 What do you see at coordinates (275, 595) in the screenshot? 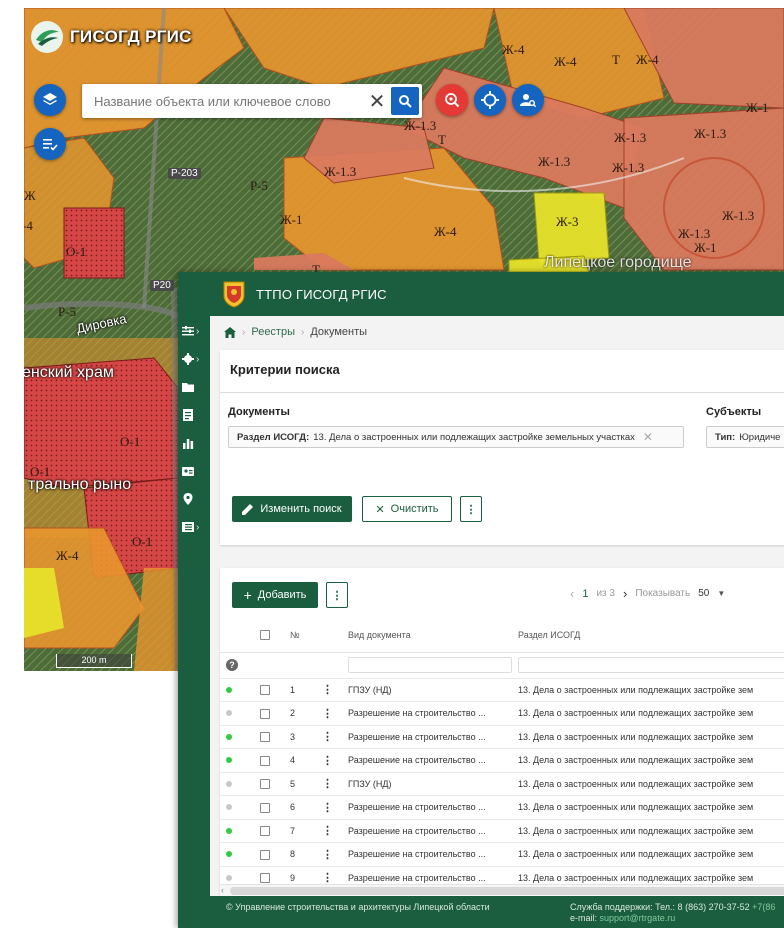
I see `add-button: + Добавить` at bounding box center [275, 595].